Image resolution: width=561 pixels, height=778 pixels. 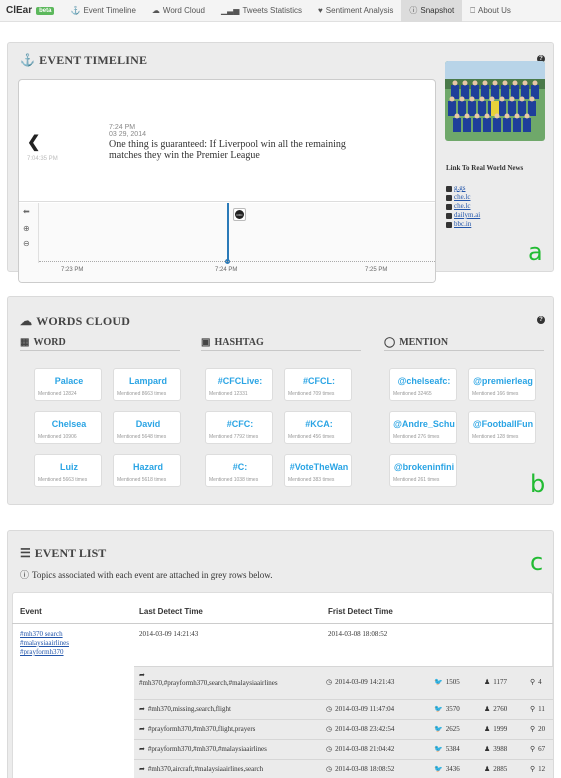 I want to click on nav-sentiment-analysis: ♥ Sentiment Analysis, so click(x=355, y=11).